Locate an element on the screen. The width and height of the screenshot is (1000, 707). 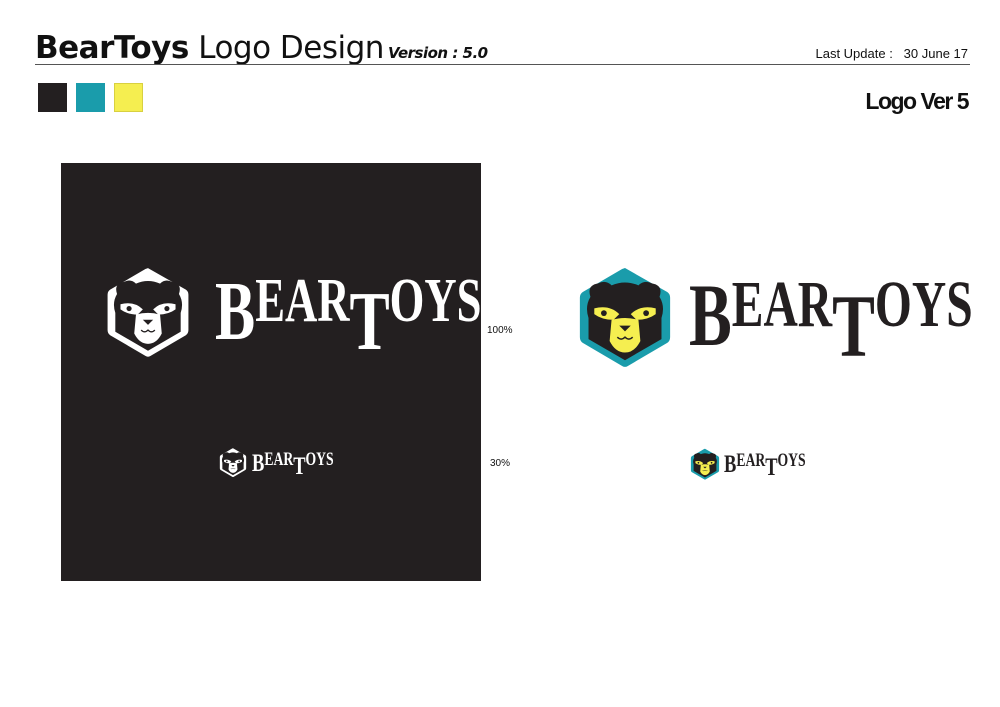
swatch-teal is located at coordinates (90, 97).